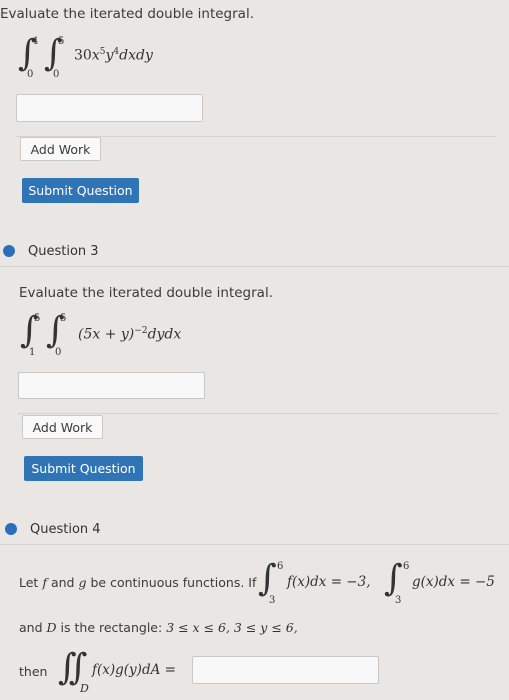  What do you see at coordinates (80, 190) in the screenshot?
I see `q2-submit-button: Submit Question` at bounding box center [80, 190].